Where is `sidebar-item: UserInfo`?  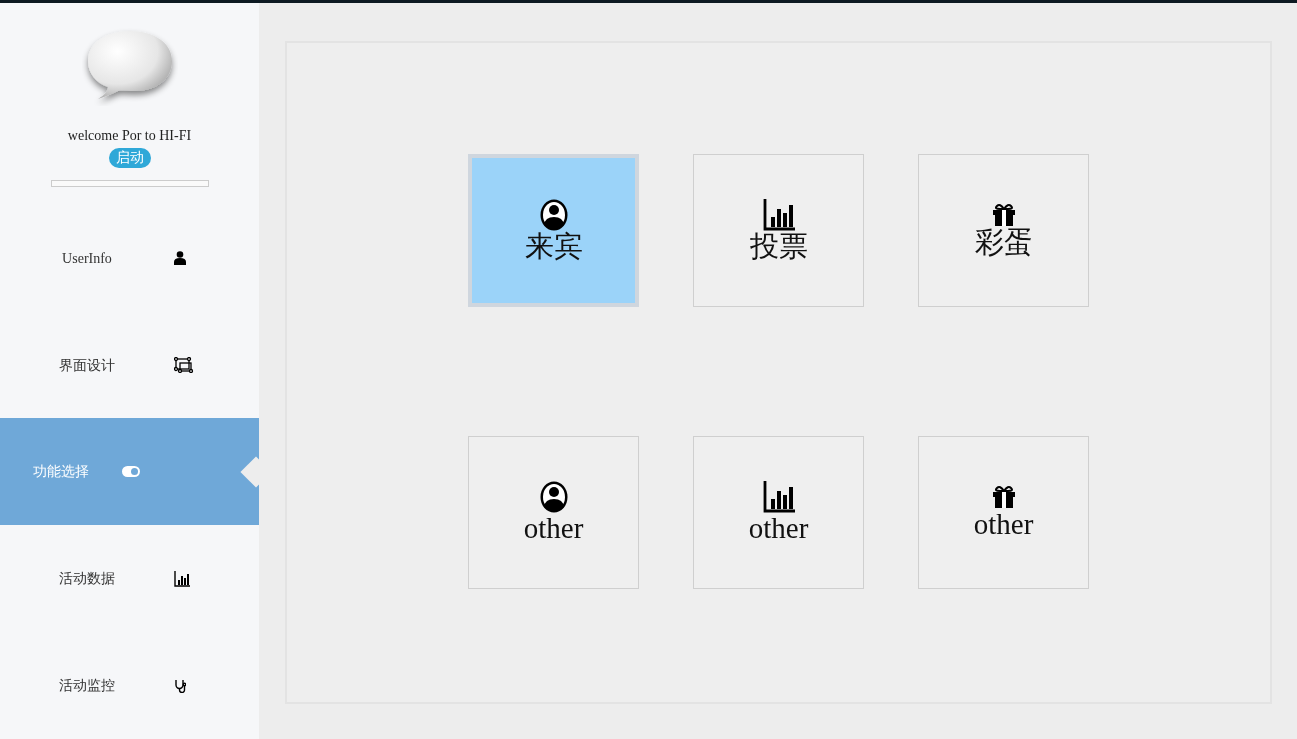
sidebar-item: UserInfo is located at coordinates (129, 258).